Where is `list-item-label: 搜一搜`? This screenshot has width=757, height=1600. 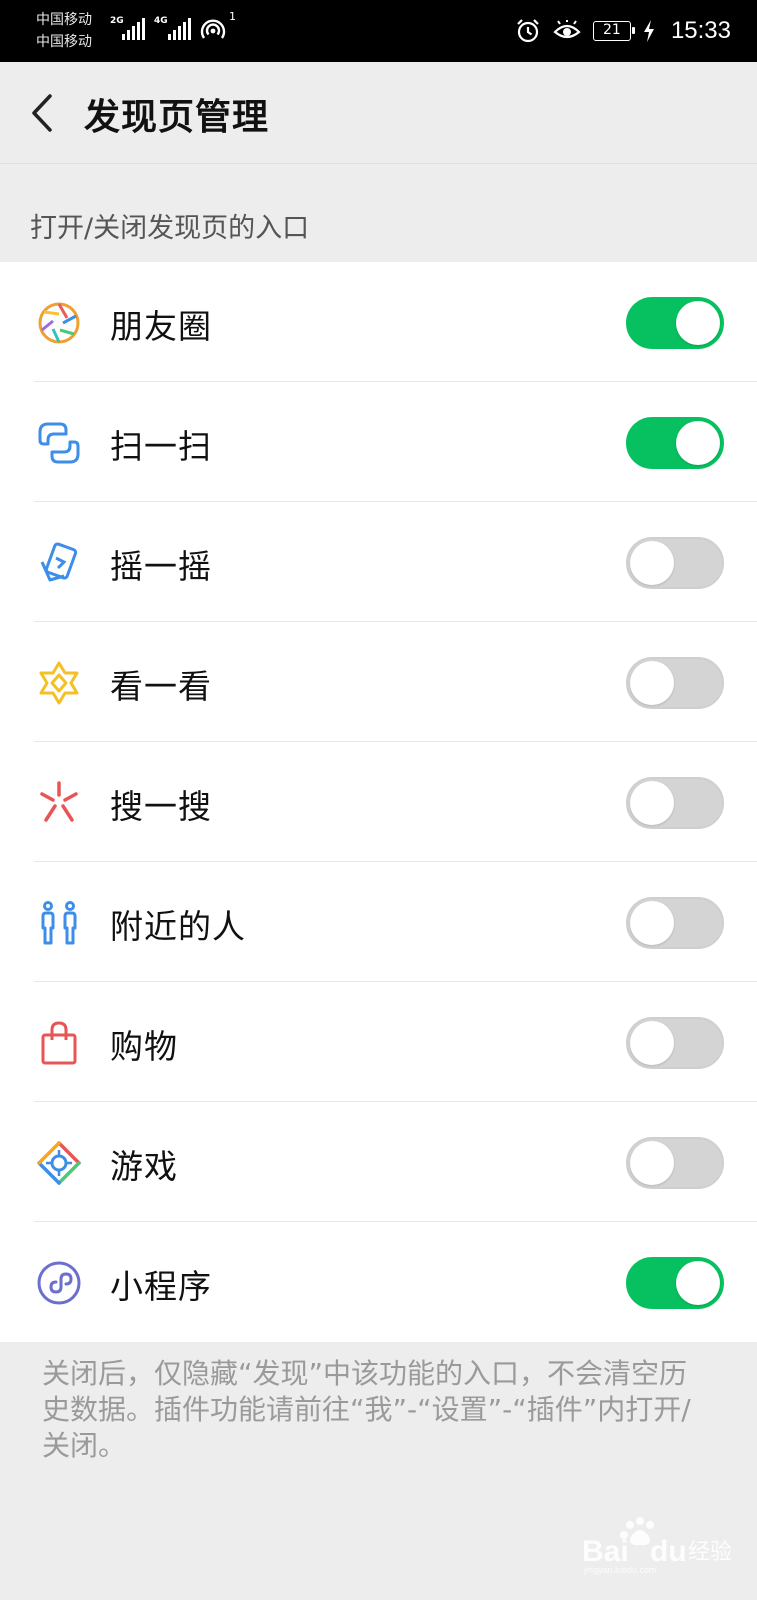
list-item-label: 搜一搜 is located at coordinates (161, 806).